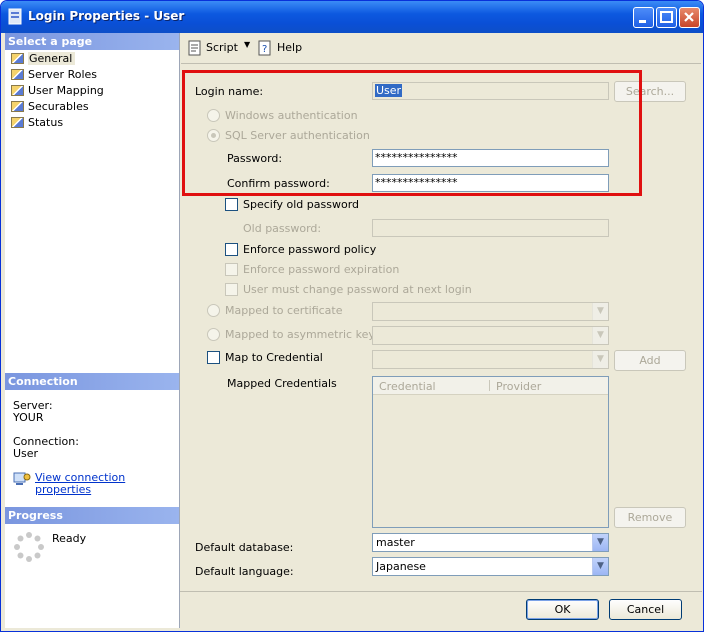  What do you see at coordinates (490, 566) in the screenshot?
I see `default-language-combo: Japanese ▼` at bounding box center [490, 566].